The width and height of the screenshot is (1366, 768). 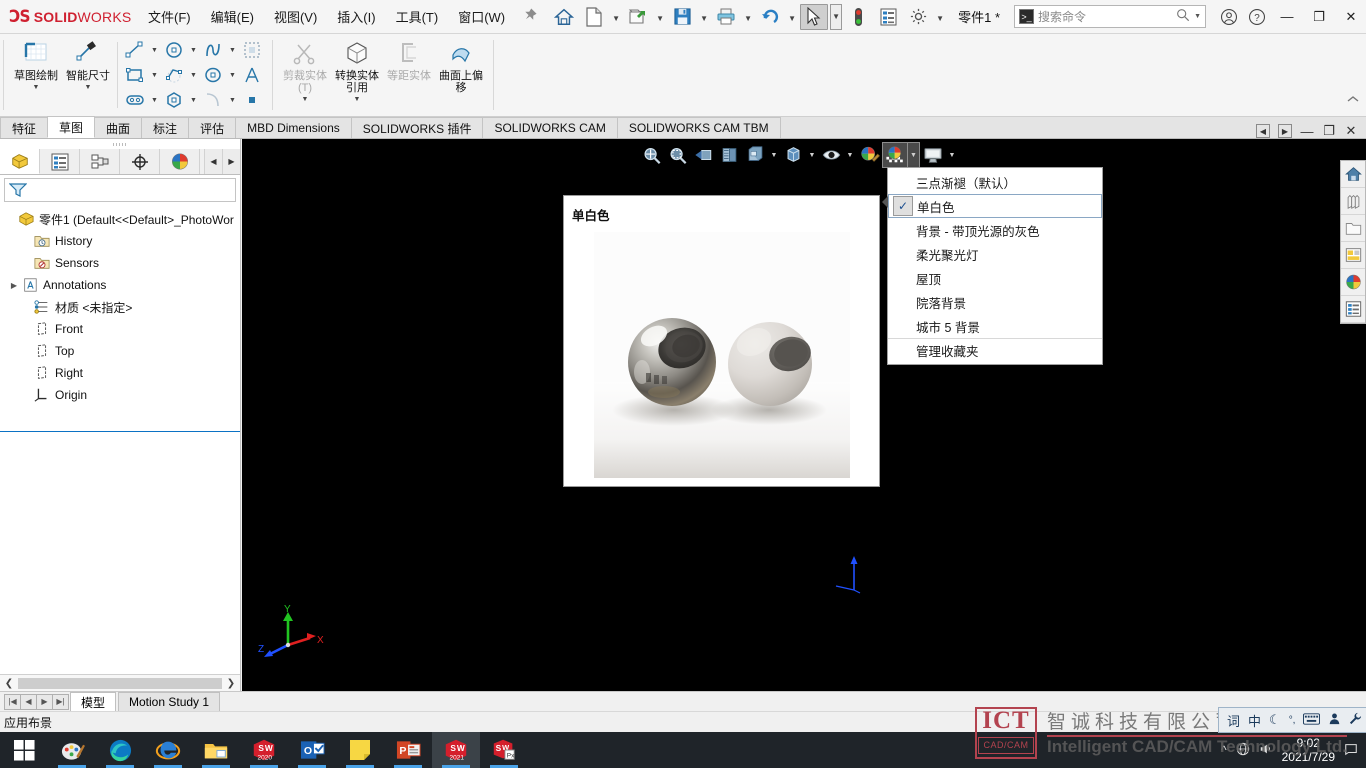 What do you see at coordinates (481, 16) in the screenshot?
I see `menu-window: 窗口(W)` at bounding box center [481, 16].